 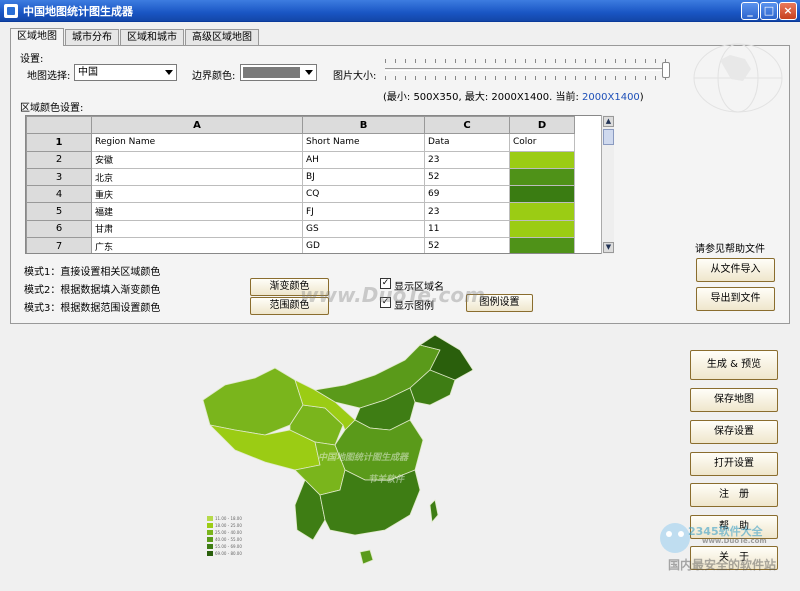 What do you see at coordinates (734, 464) in the screenshot?
I see `open-settings-button: 打开设置` at bounding box center [734, 464].